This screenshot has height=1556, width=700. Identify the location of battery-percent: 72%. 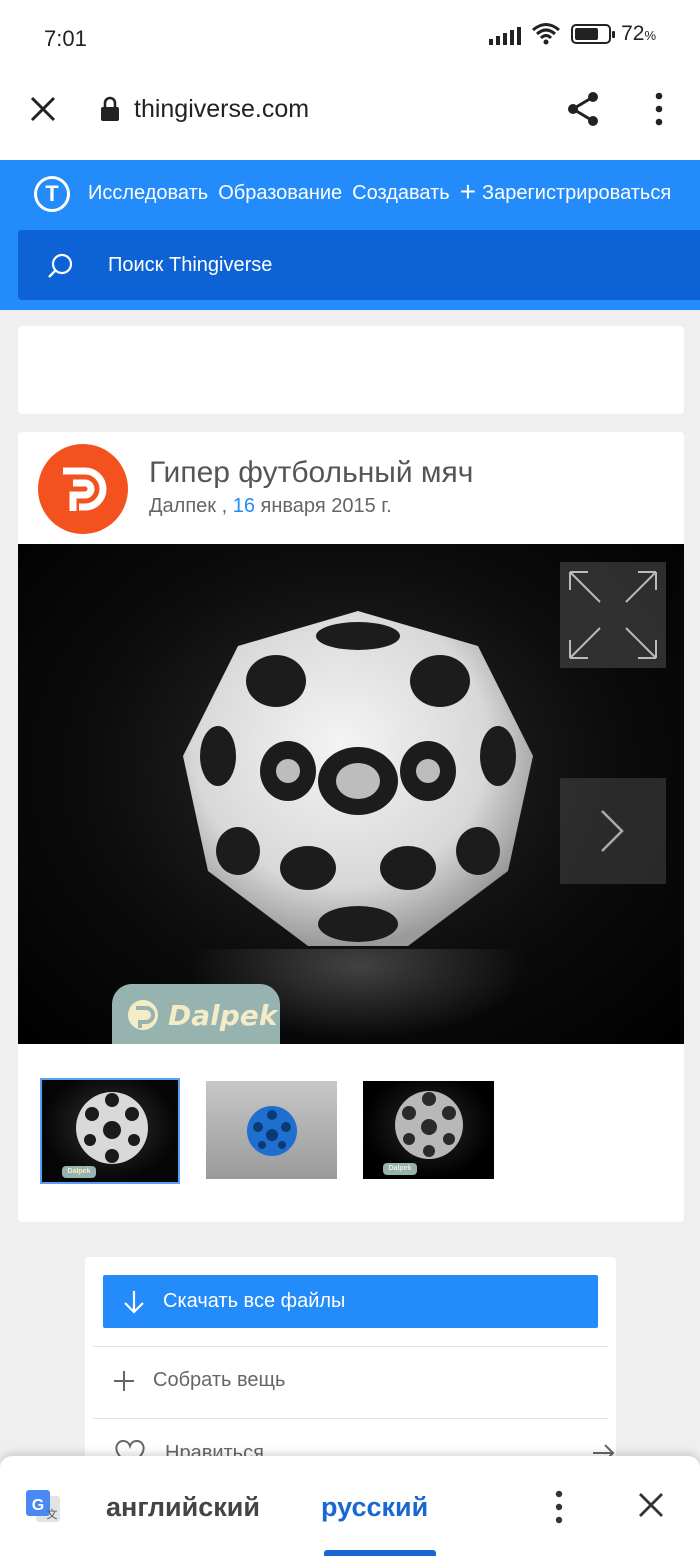
(638, 33).